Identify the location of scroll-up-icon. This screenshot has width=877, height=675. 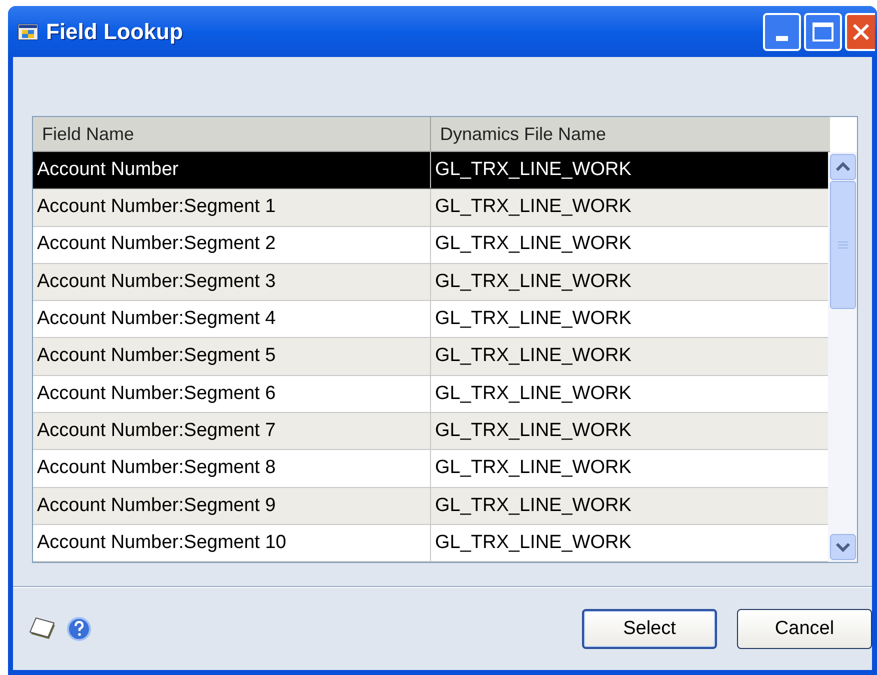
(843, 167).